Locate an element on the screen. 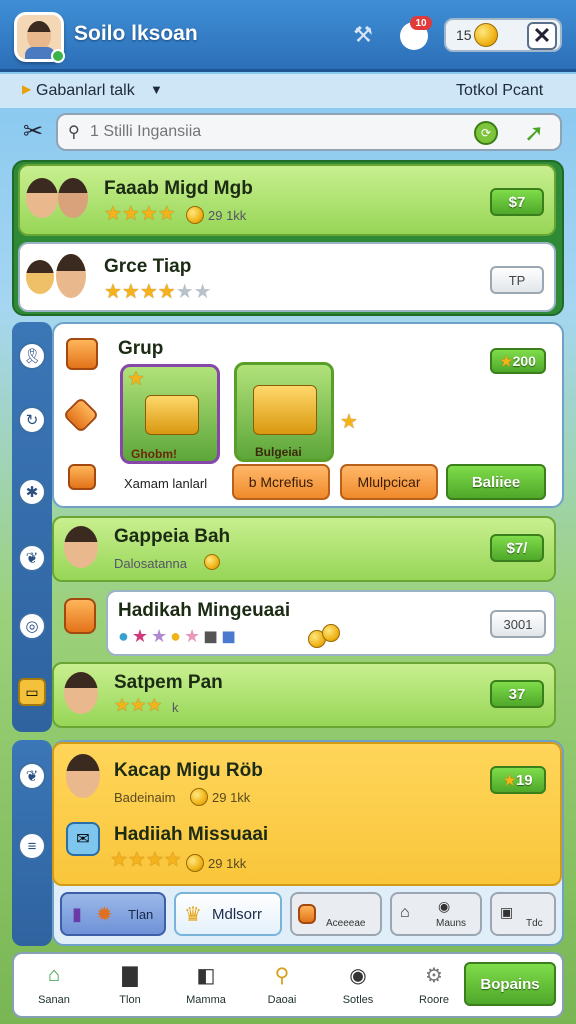  buy-button: 3001 is located at coordinates (518, 624).